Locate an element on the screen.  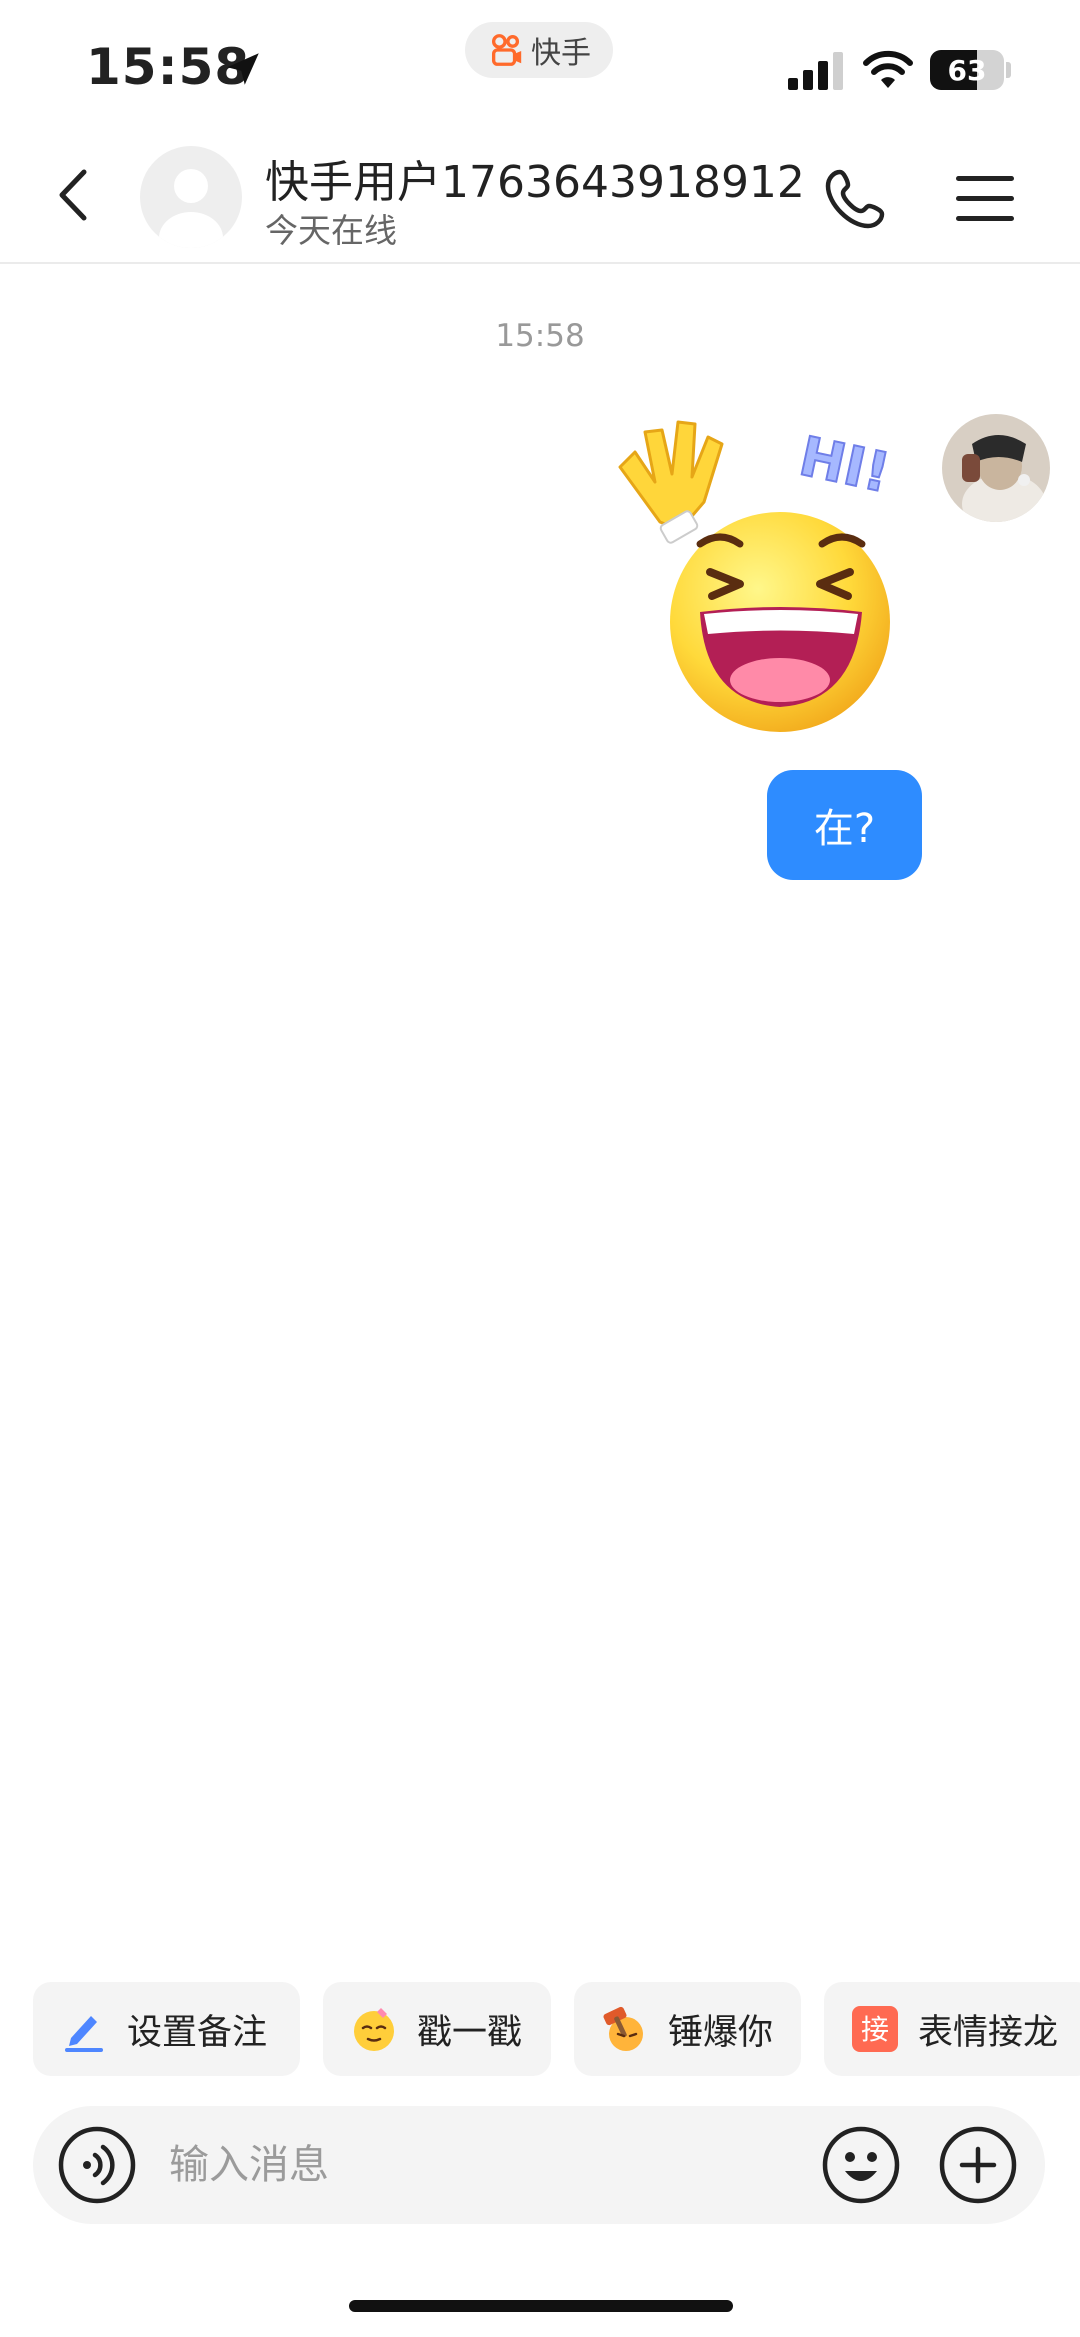
hi-text-decoration: HI! is located at coordinates (844, 464).